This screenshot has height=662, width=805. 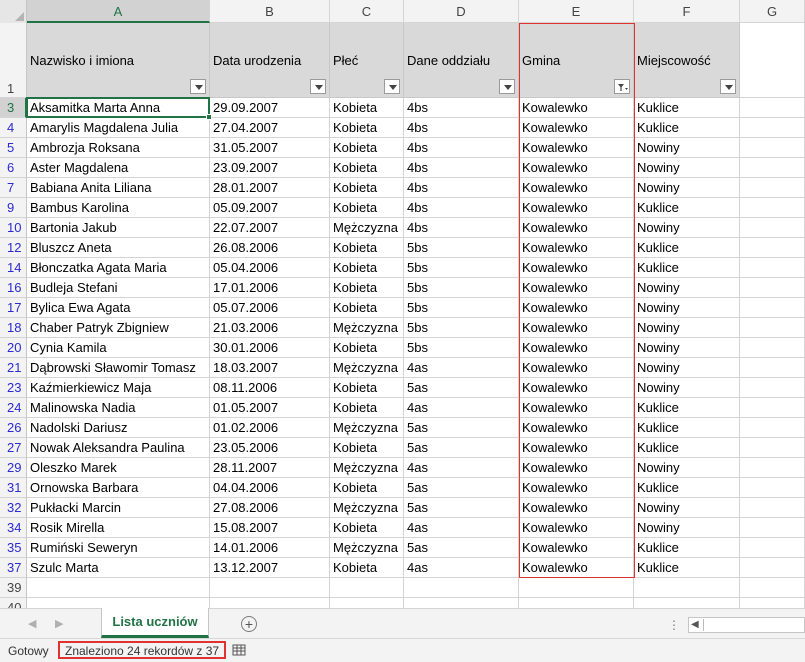 What do you see at coordinates (118, 528) in the screenshot?
I see `table-cell: Rosik Mirella` at bounding box center [118, 528].